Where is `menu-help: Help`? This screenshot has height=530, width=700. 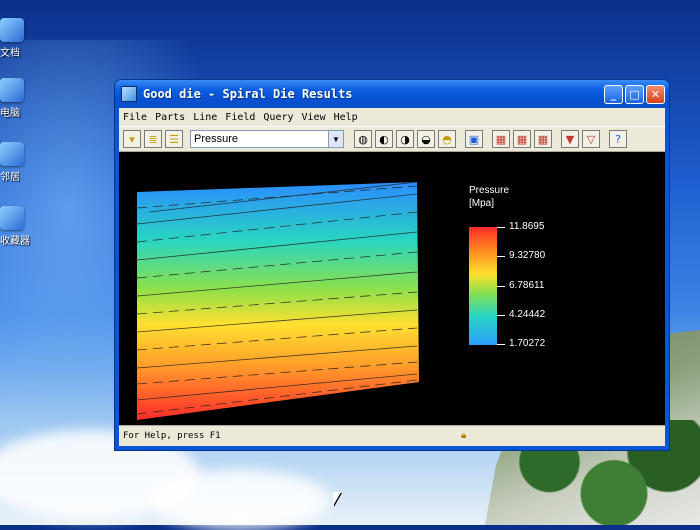
menu-help: Help is located at coordinates (346, 117).